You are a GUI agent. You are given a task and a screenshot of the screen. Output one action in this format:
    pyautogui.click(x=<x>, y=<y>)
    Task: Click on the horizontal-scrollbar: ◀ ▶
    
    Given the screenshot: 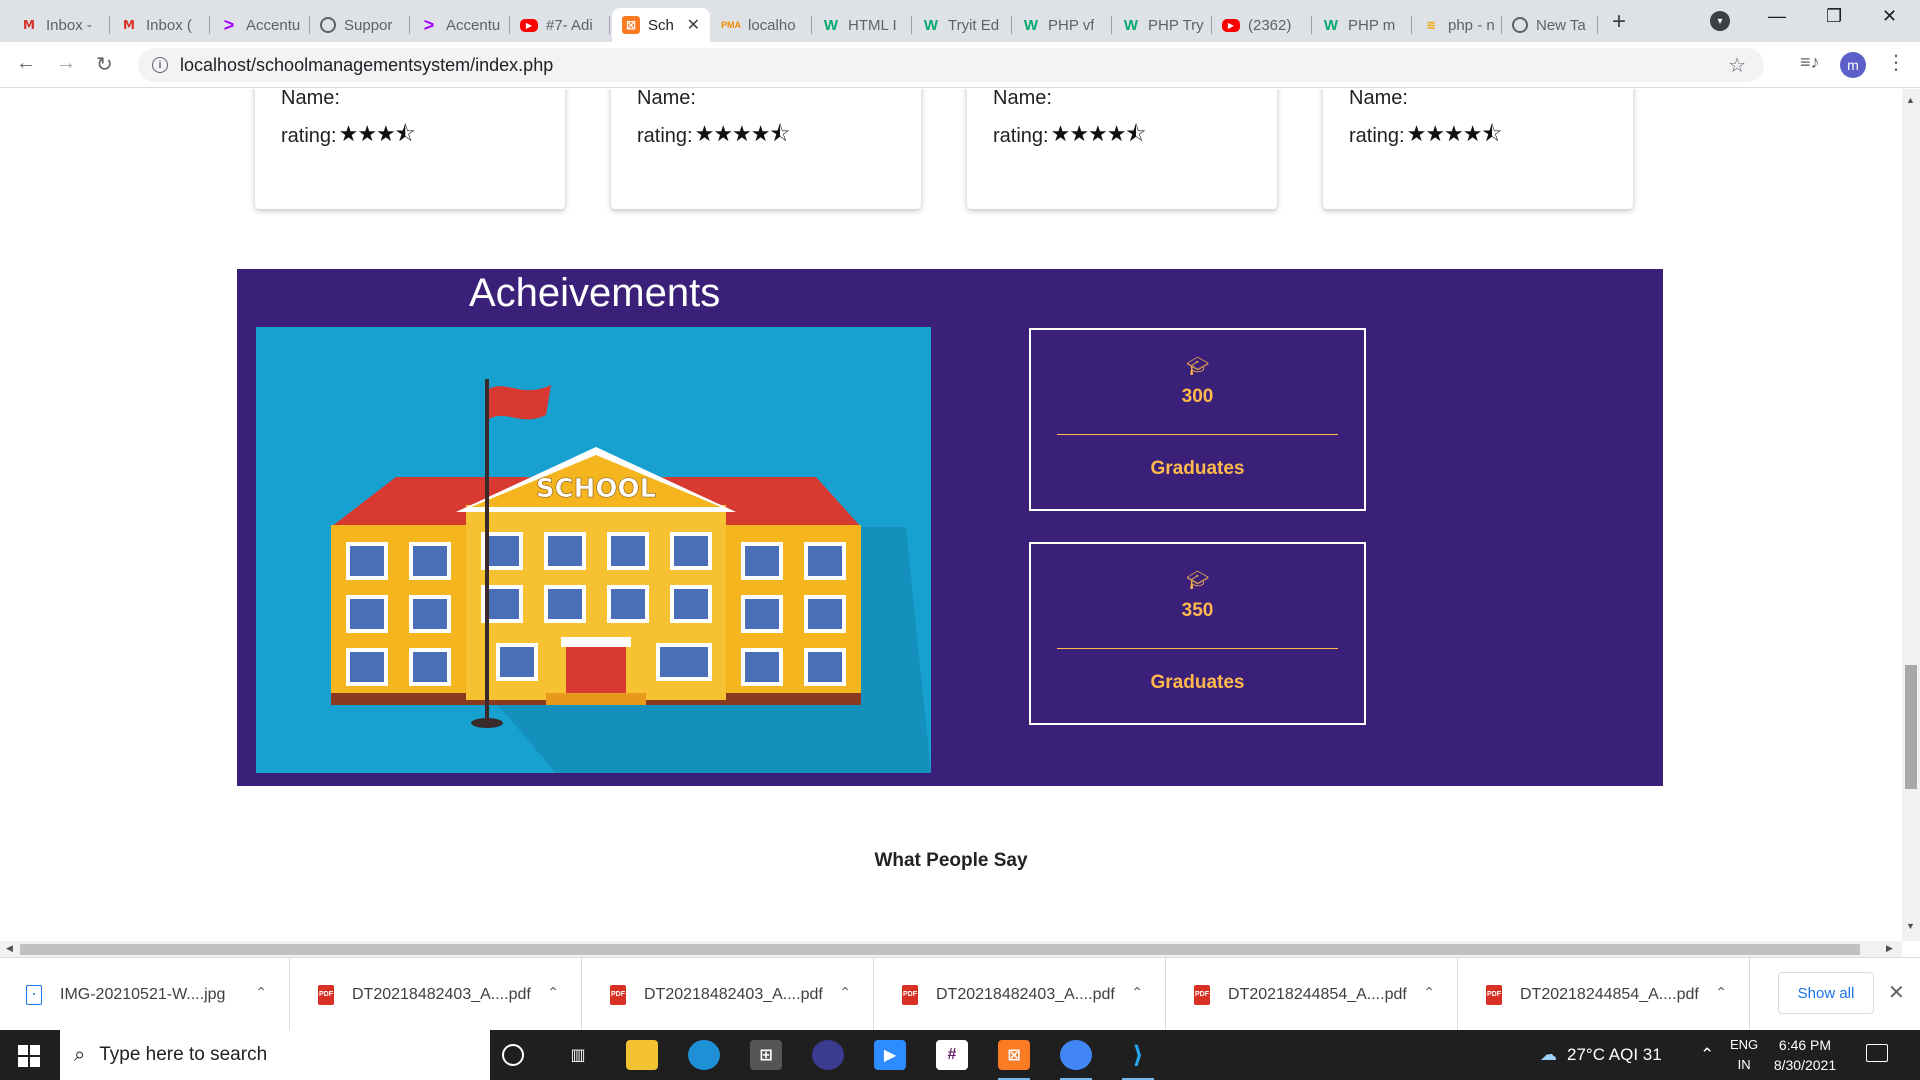 What is the action you would take?
    pyautogui.click(x=951, y=949)
    